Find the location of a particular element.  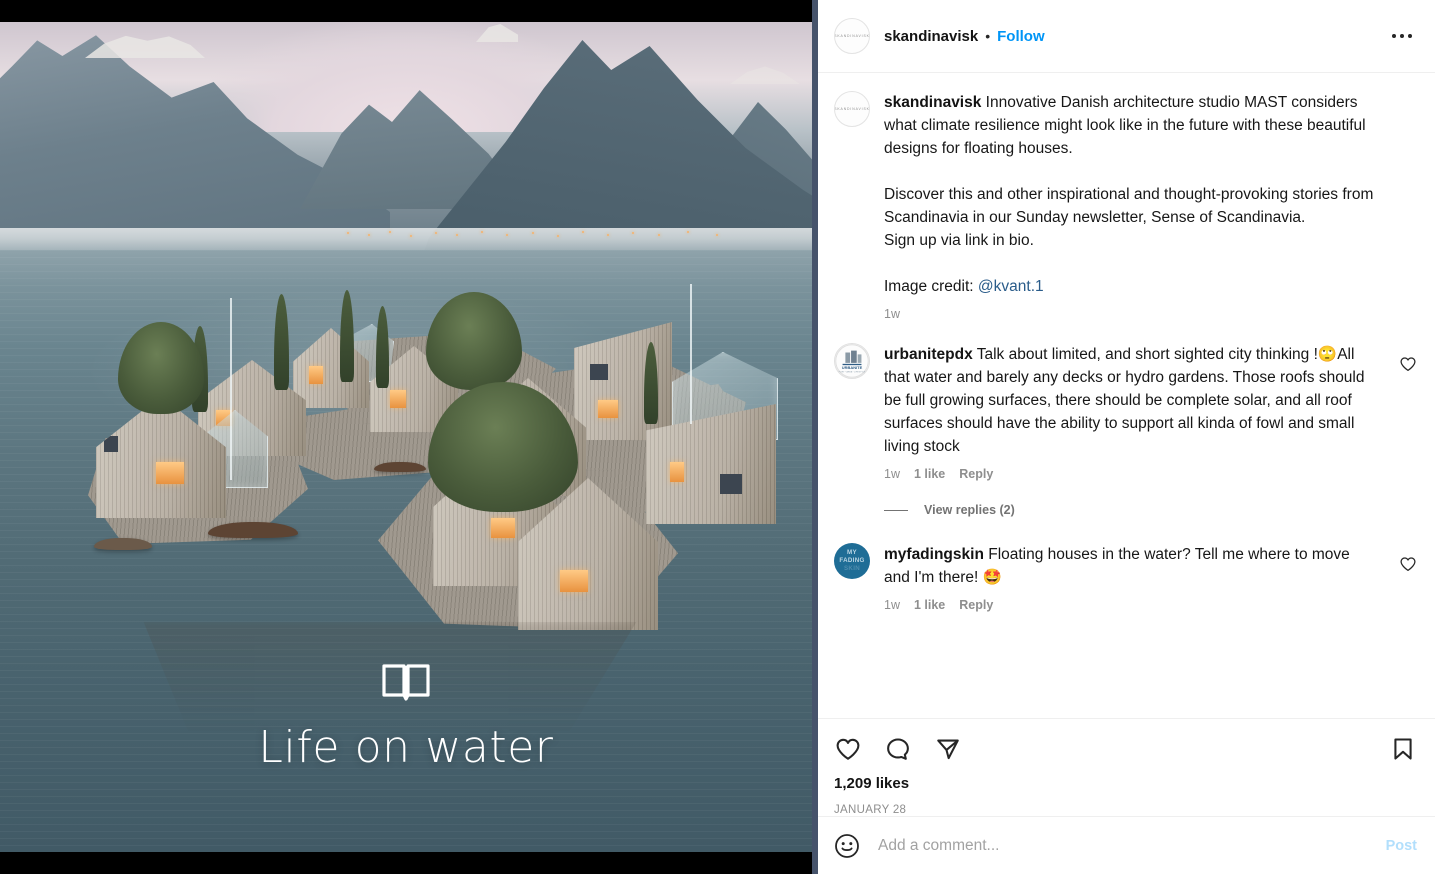

likes-count: 1,209 likes is located at coordinates (1125, 783).